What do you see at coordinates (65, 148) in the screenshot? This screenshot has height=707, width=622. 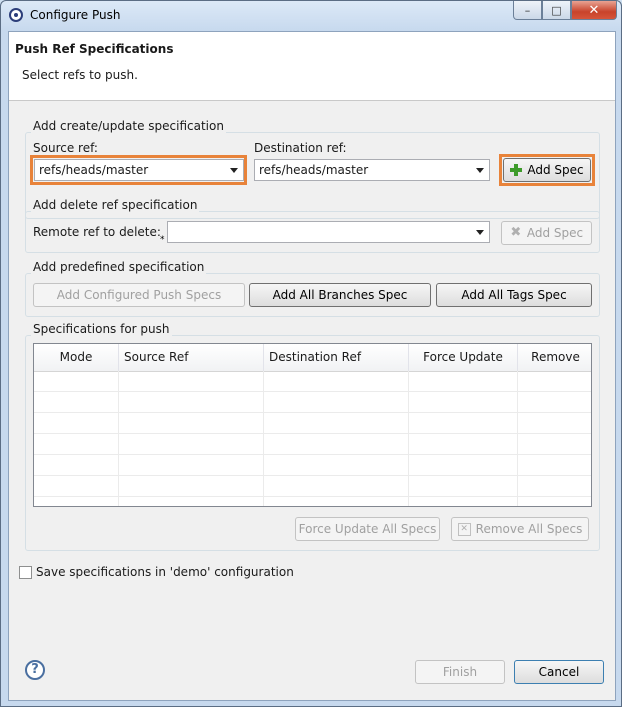 I see `source-ref-label: Source ref:` at bounding box center [65, 148].